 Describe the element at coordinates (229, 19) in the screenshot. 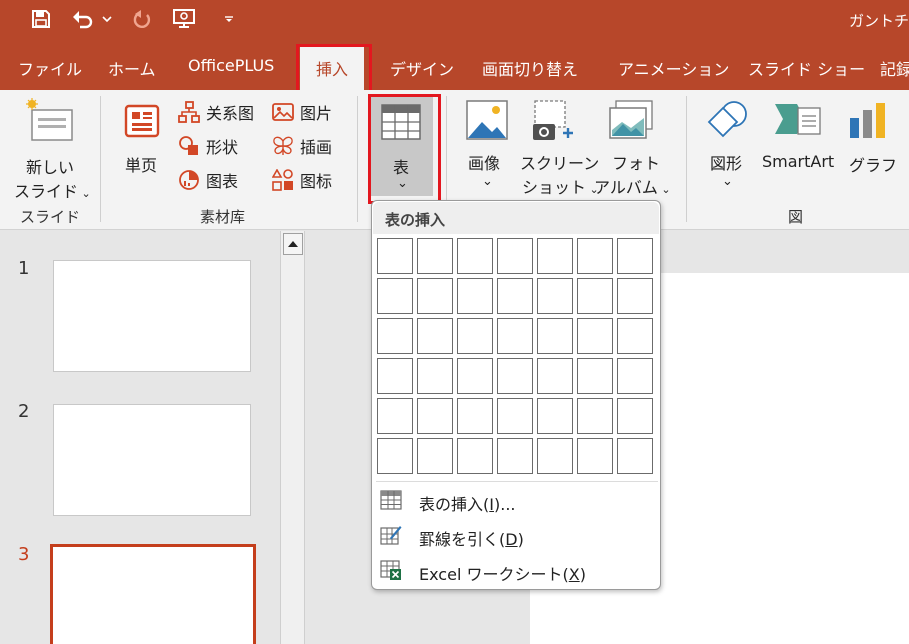

I see `customize-qat-icon` at that location.